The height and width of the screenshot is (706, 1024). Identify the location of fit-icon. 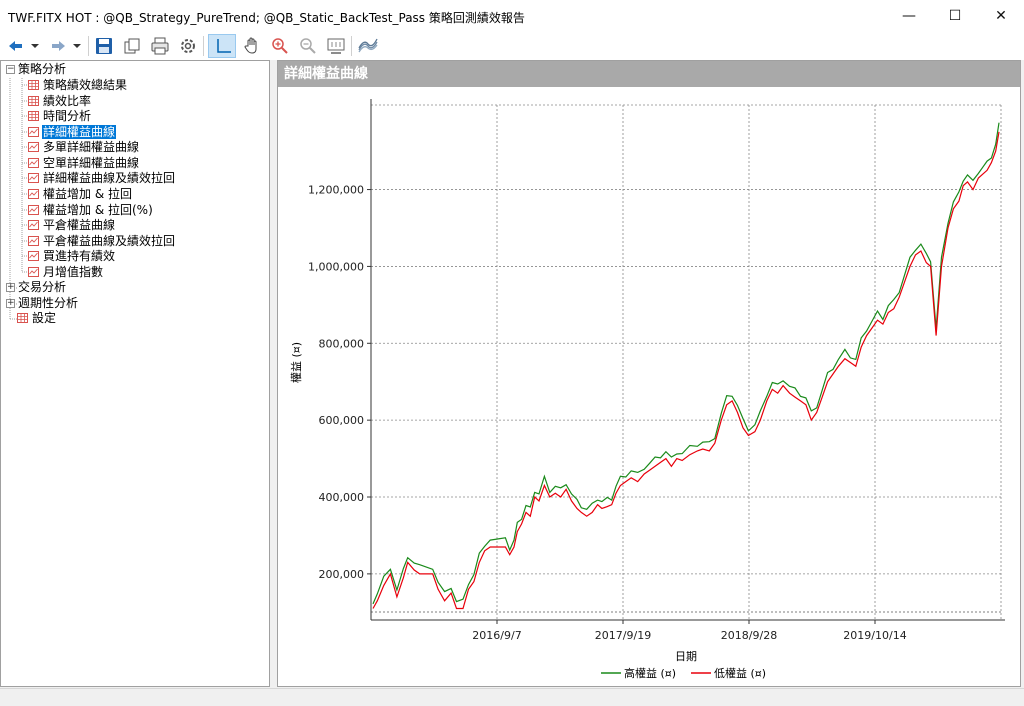
(336, 46).